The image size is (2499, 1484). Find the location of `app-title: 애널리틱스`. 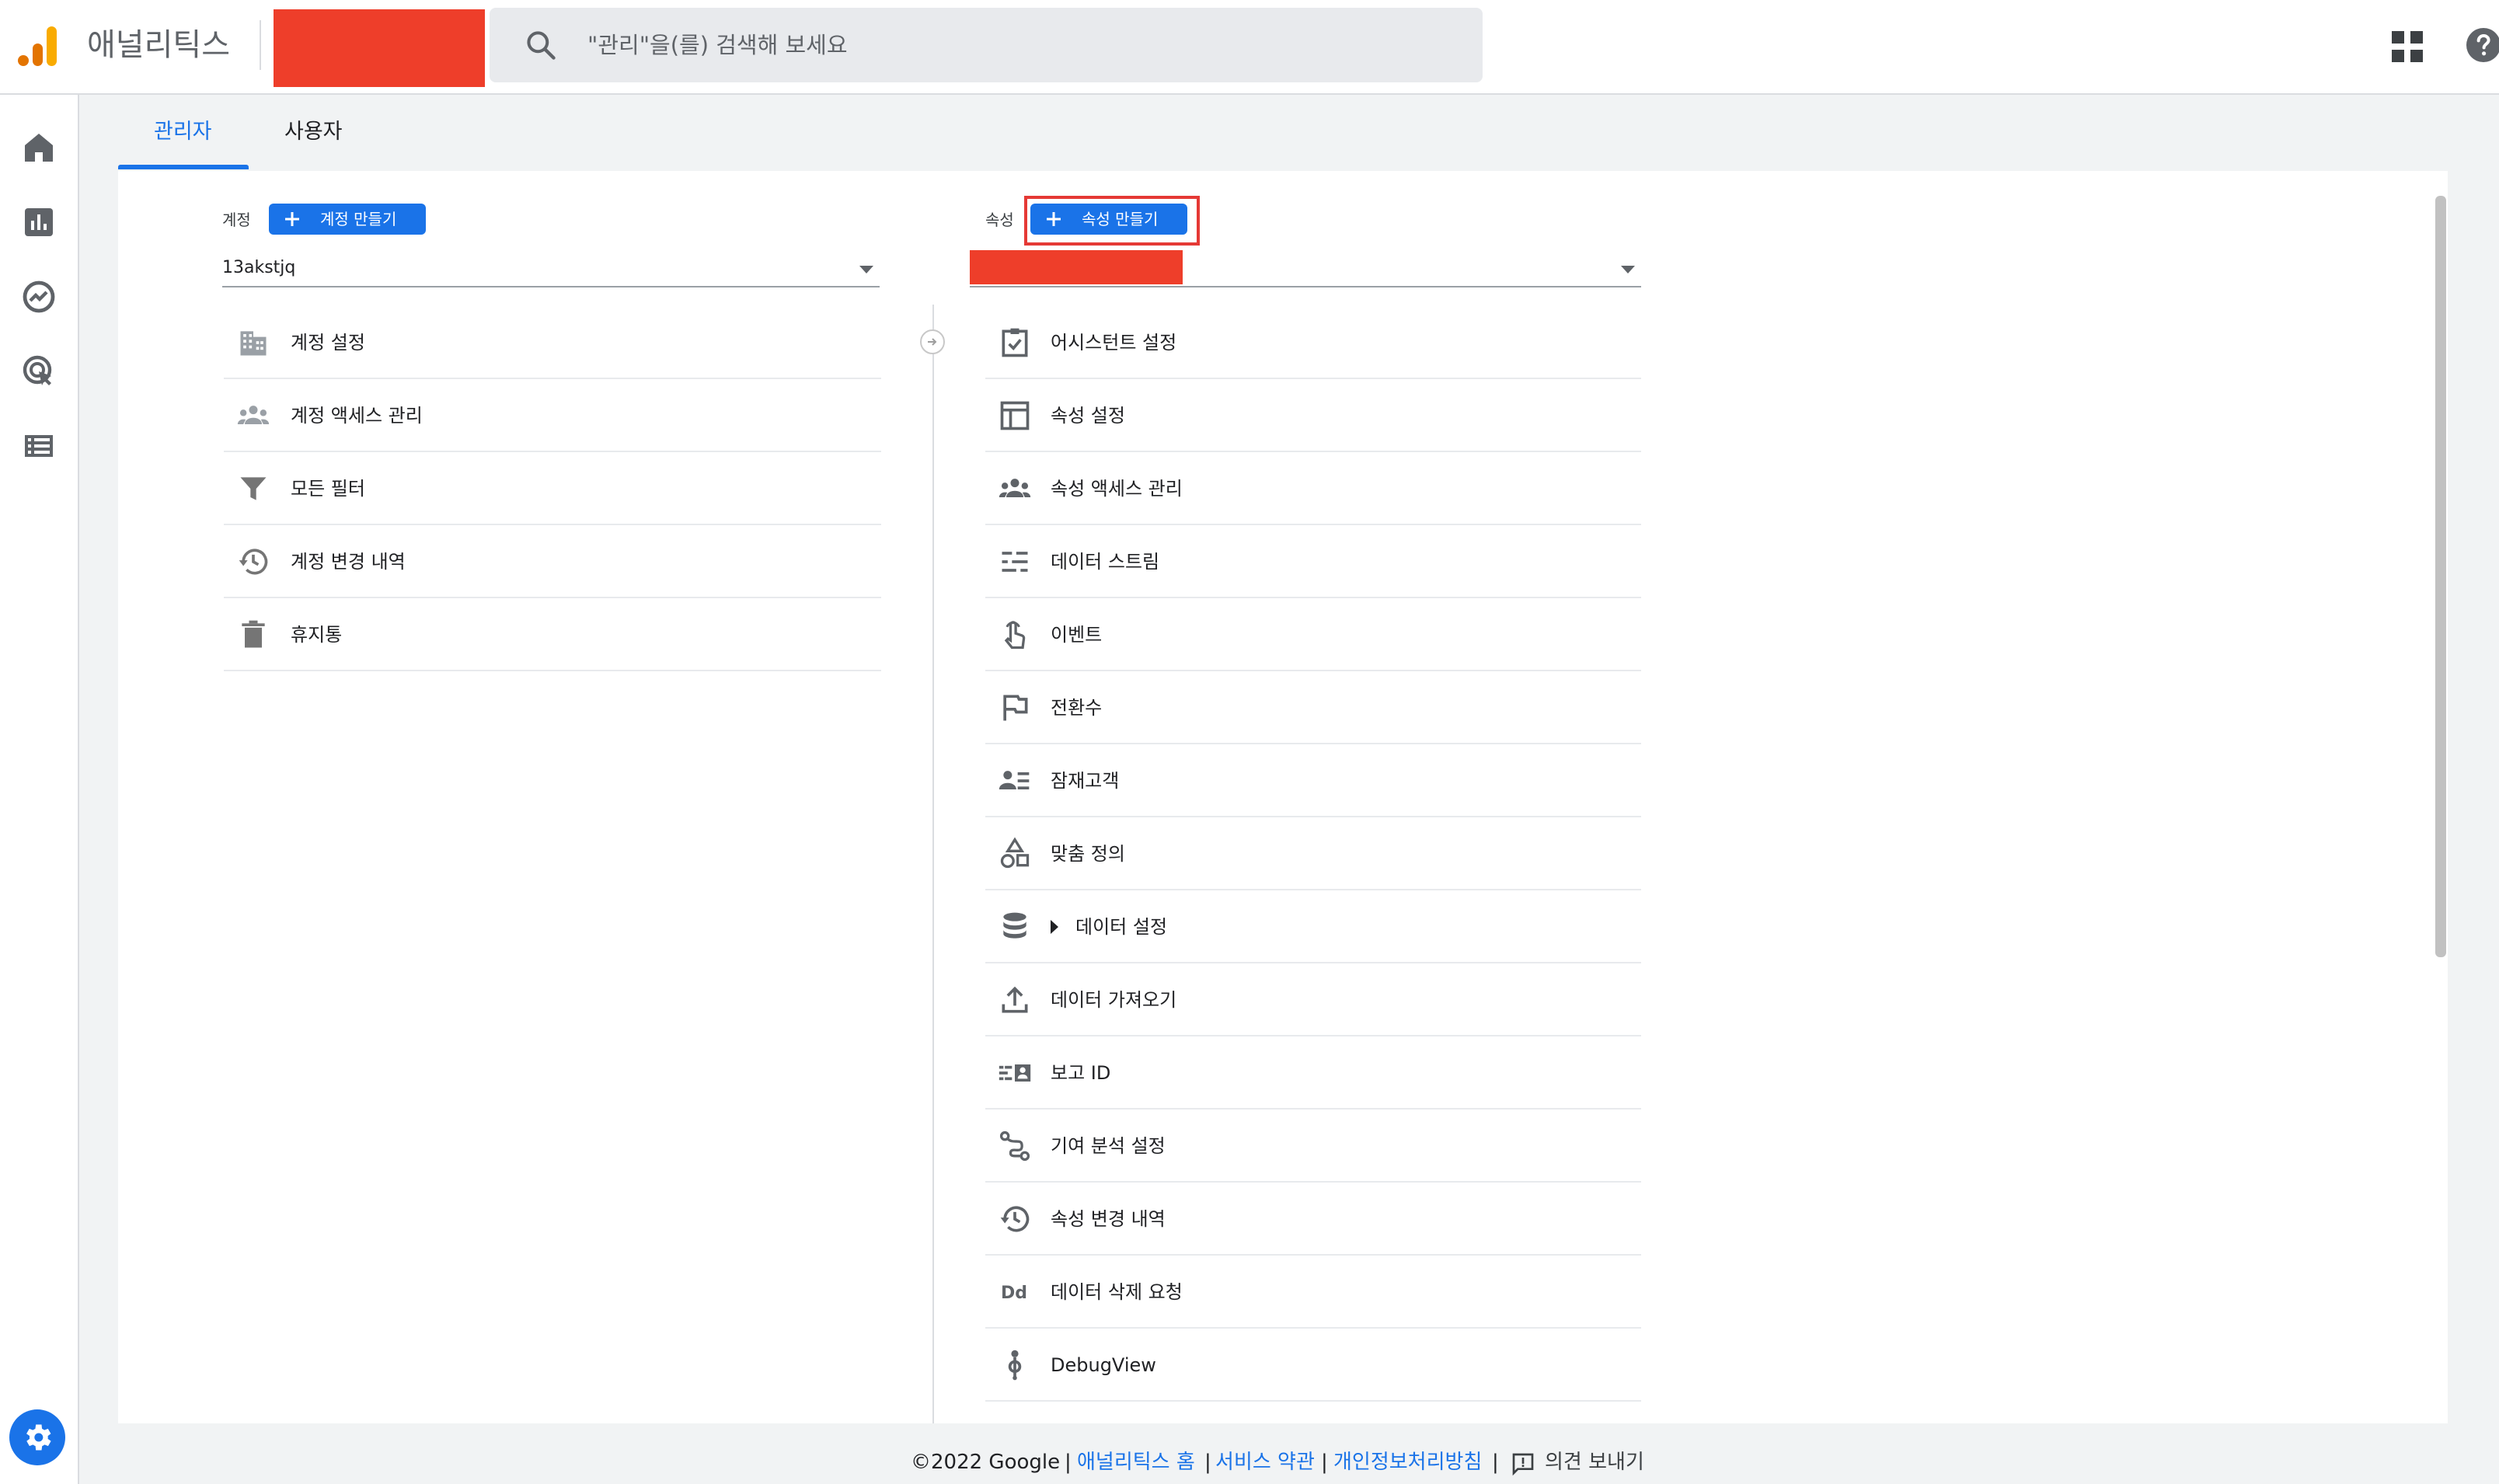

app-title: 애널리틱스 is located at coordinates (158, 45).